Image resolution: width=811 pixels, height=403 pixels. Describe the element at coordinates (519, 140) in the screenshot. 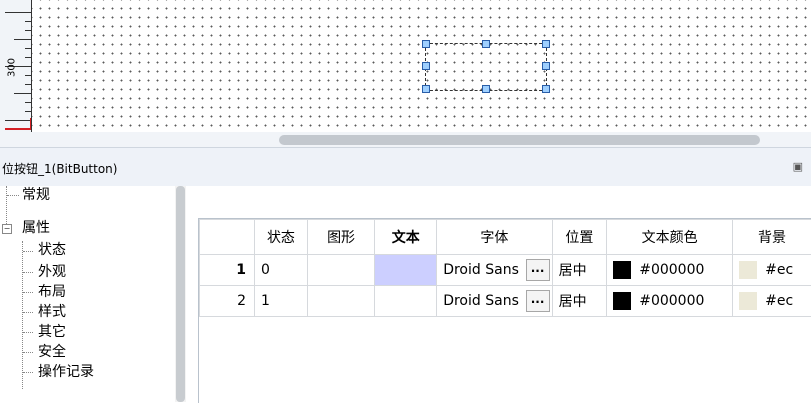

I see `horizontal-scrollbar-thumb` at that location.